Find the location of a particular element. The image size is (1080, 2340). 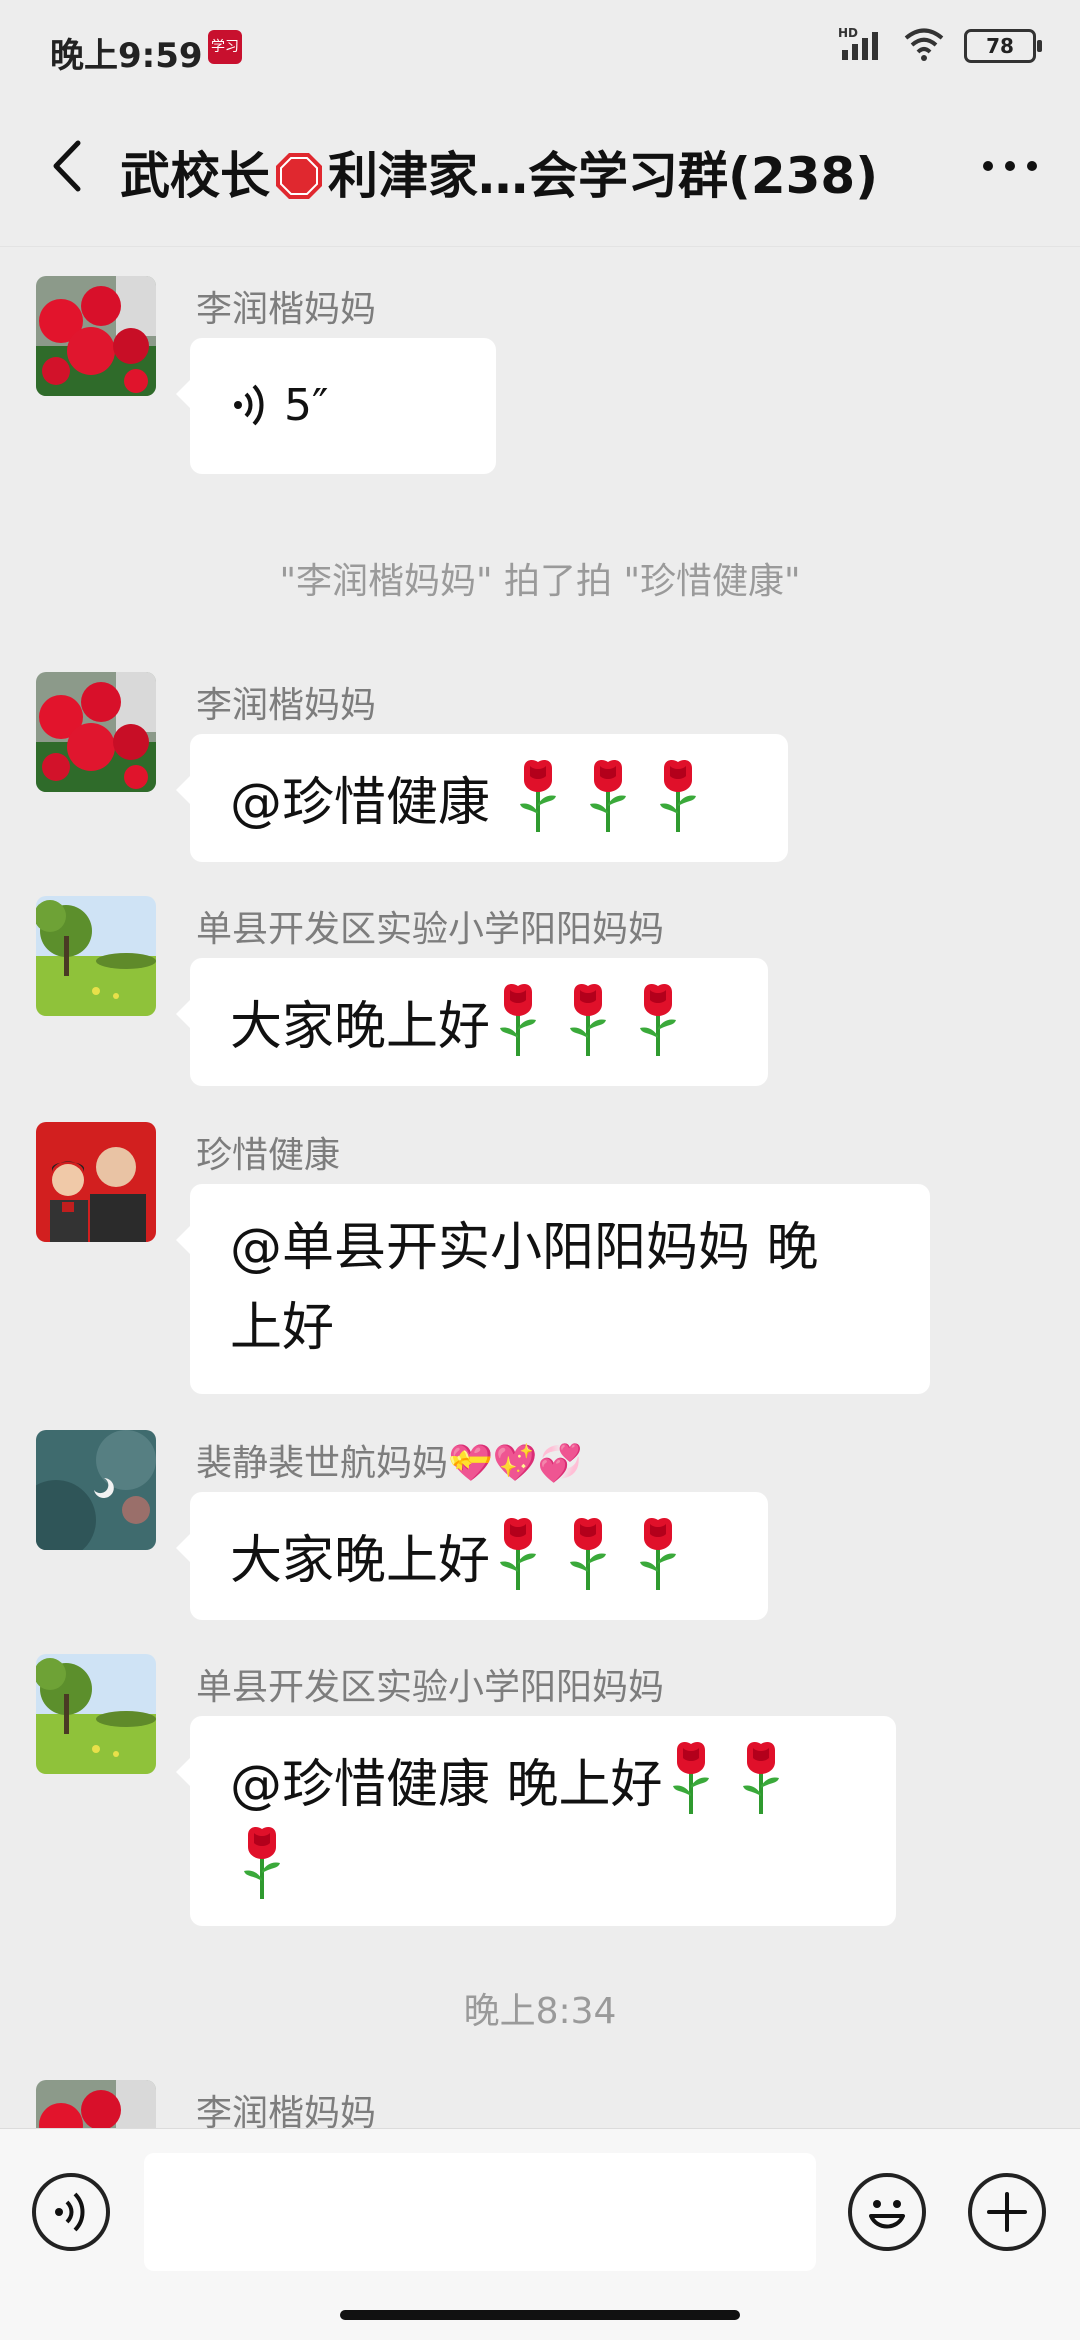

stop-sign-icon is located at coordinates (299, 176).